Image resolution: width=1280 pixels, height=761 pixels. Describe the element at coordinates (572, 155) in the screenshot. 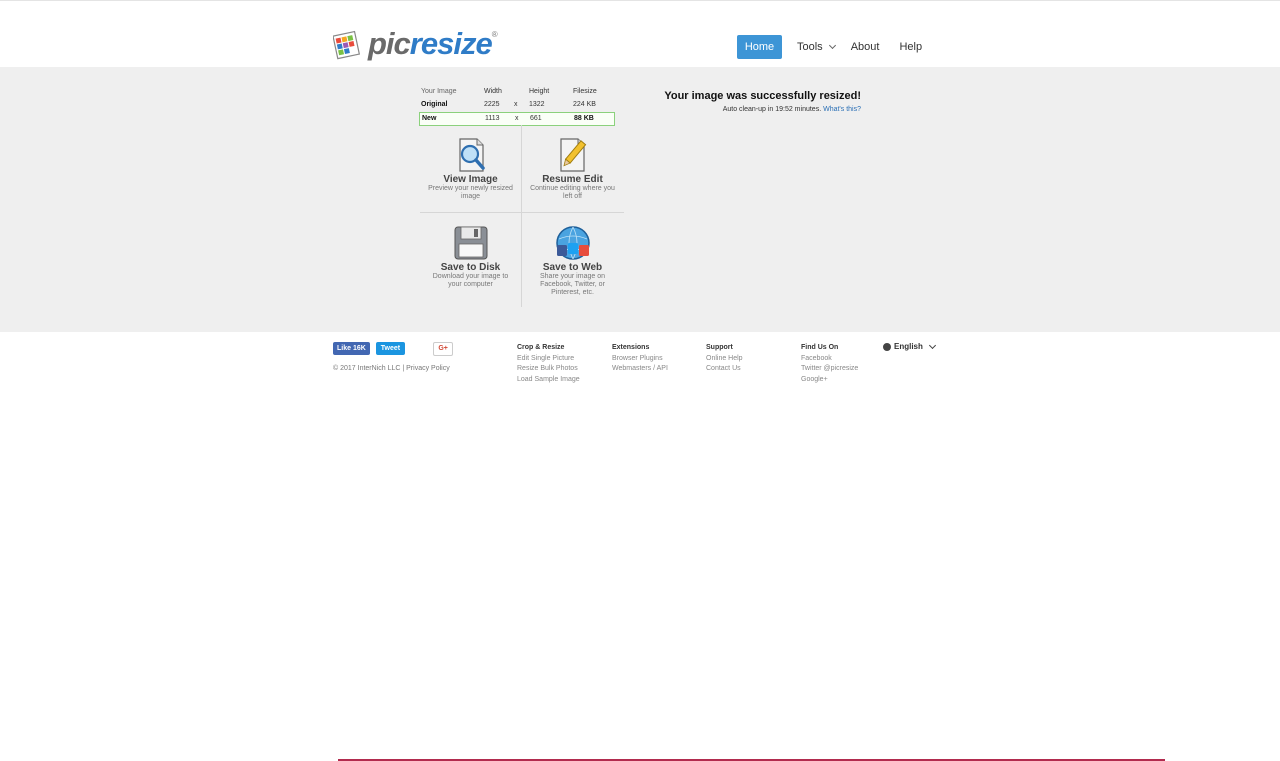

I see `pencil-document-icon` at that location.